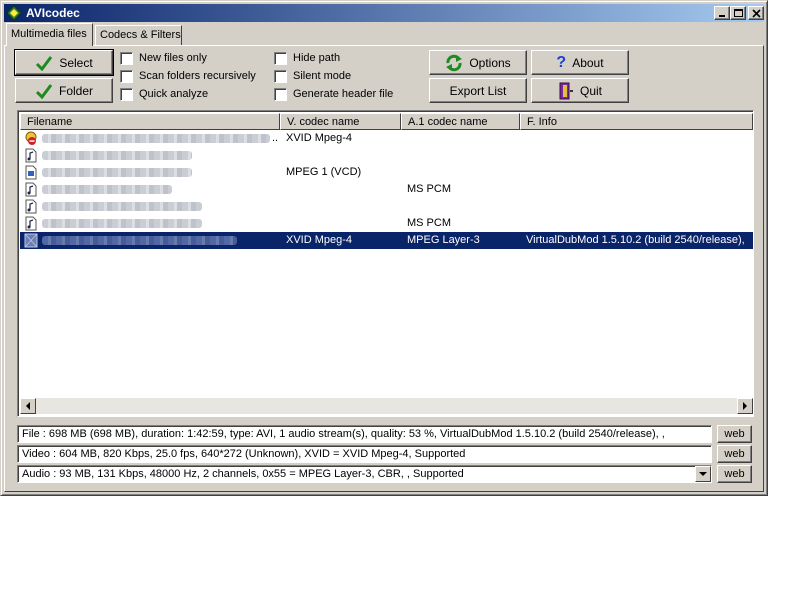  Describe the element at coordinates (31, 138) in the screenshot. I see `error-file-icon` at that location.